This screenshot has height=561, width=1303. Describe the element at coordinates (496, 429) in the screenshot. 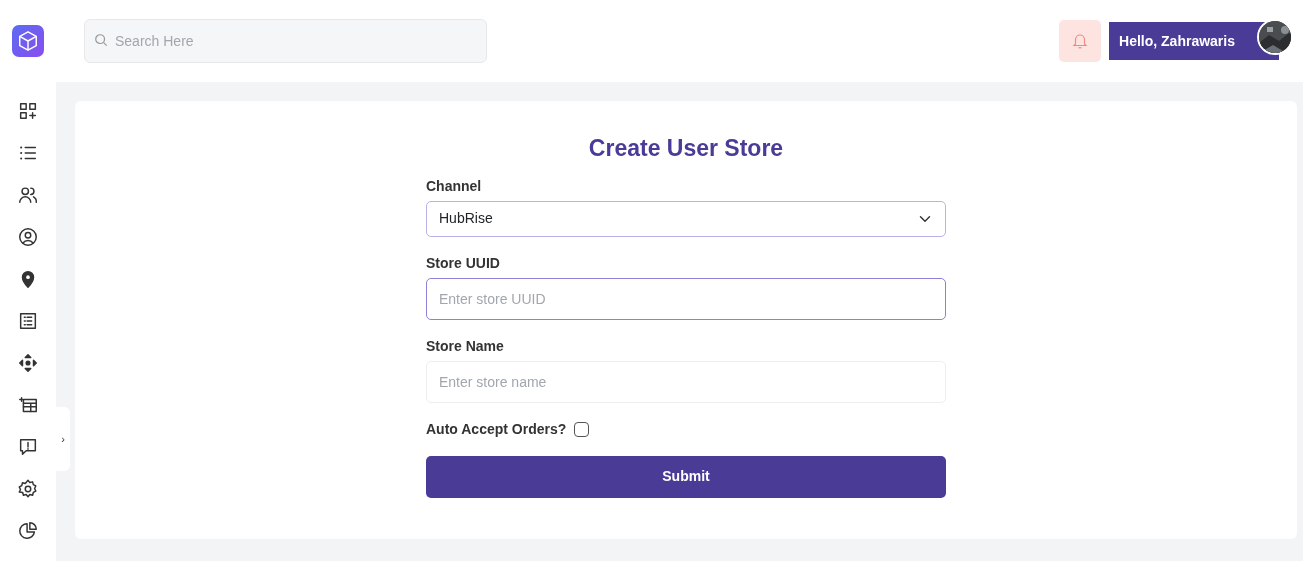

I see `field-label: Auto Accept Orders?` at that location.